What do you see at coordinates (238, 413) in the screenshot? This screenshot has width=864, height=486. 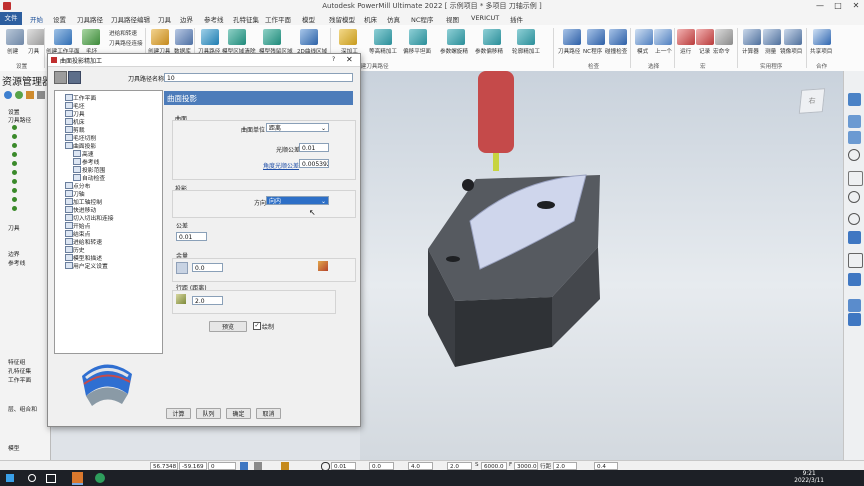 I see `ok-button: 确定` at bounding box center [238, 413].